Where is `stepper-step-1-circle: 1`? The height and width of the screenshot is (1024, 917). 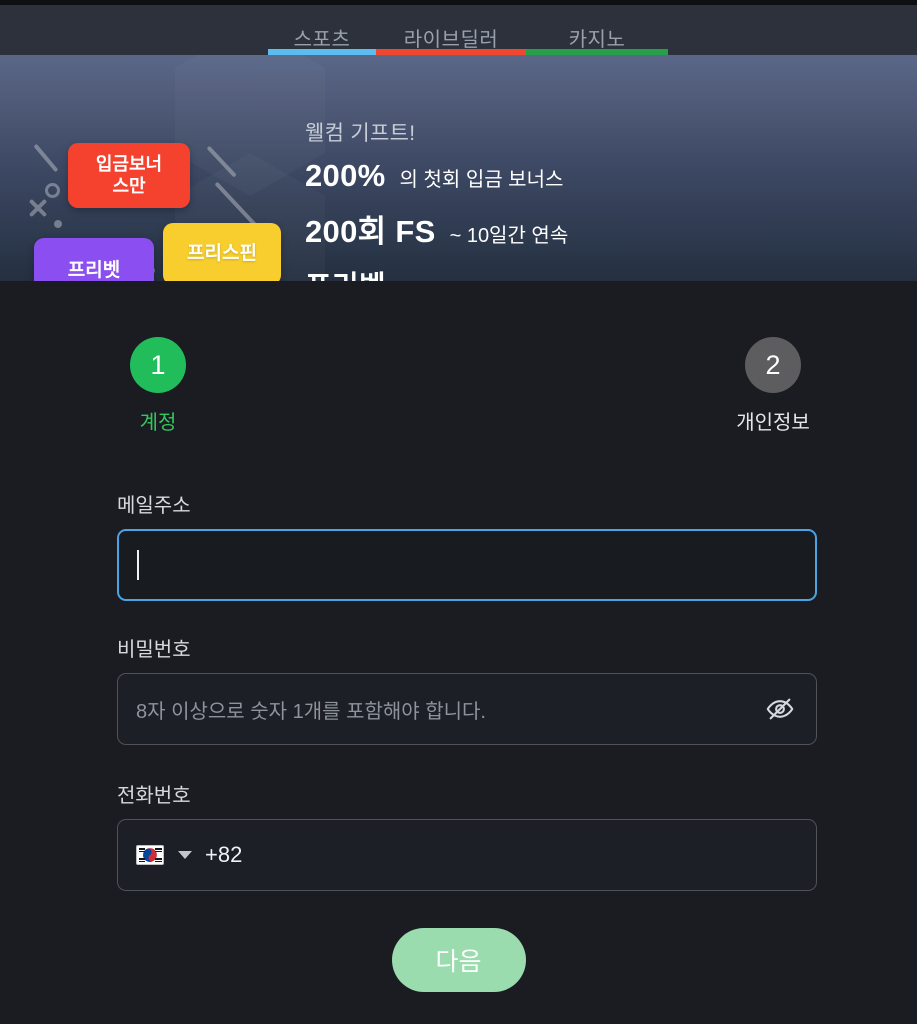
stepper-step-1-circle: 1 is located at coordinates (158, 365).